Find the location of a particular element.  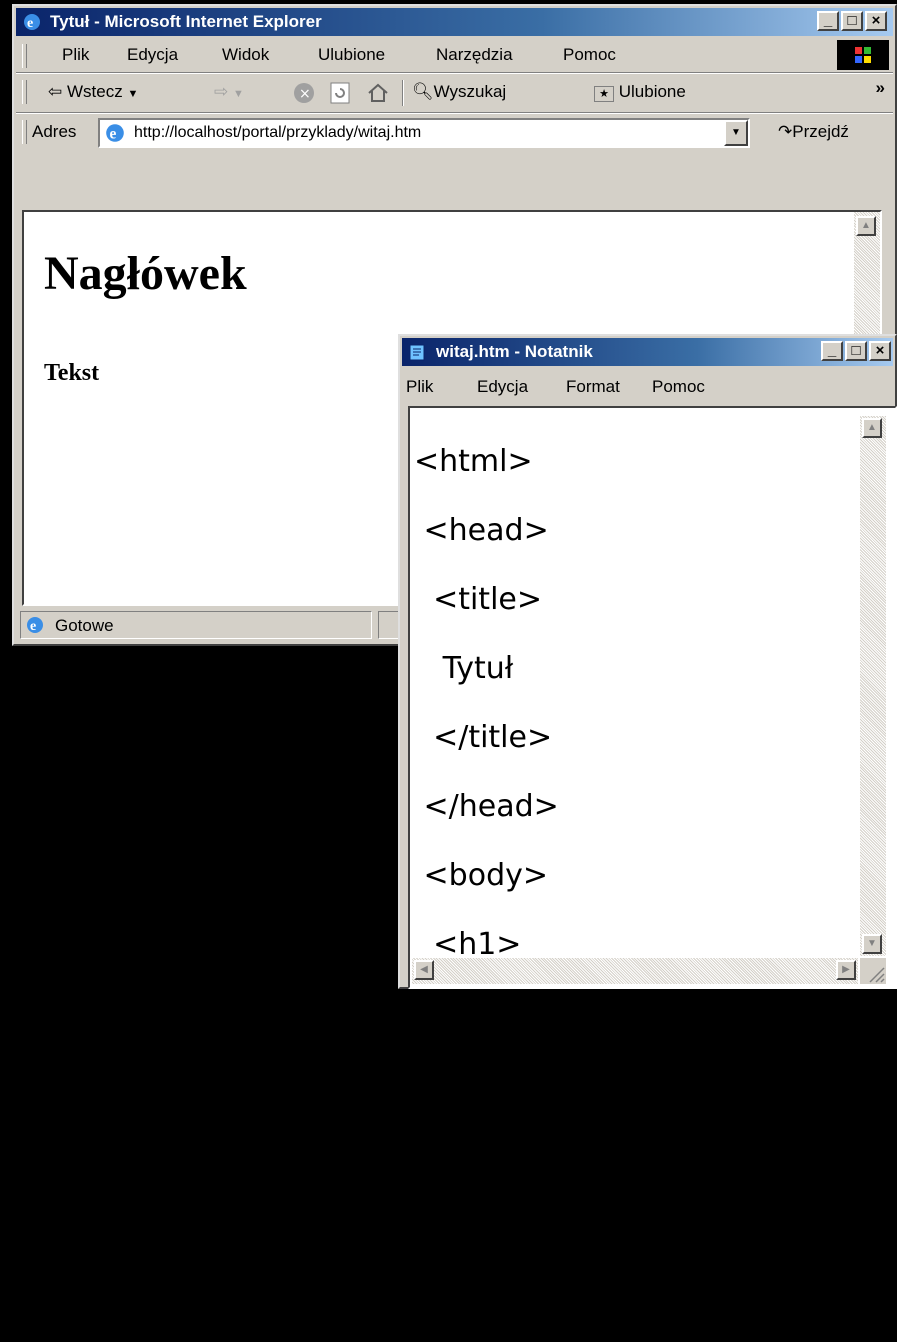

menu-grip is located at coordinates (24, 56).